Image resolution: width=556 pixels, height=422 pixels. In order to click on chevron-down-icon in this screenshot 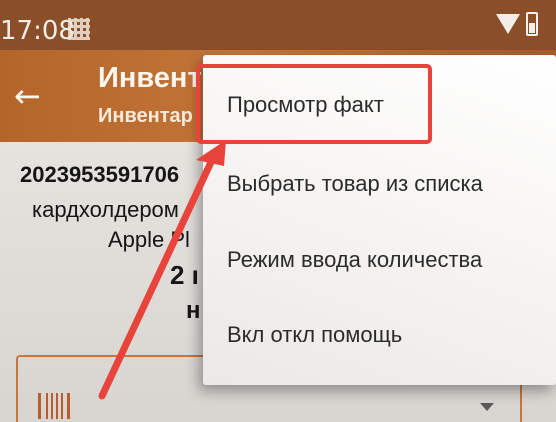, I will do `click(487, 407)`.